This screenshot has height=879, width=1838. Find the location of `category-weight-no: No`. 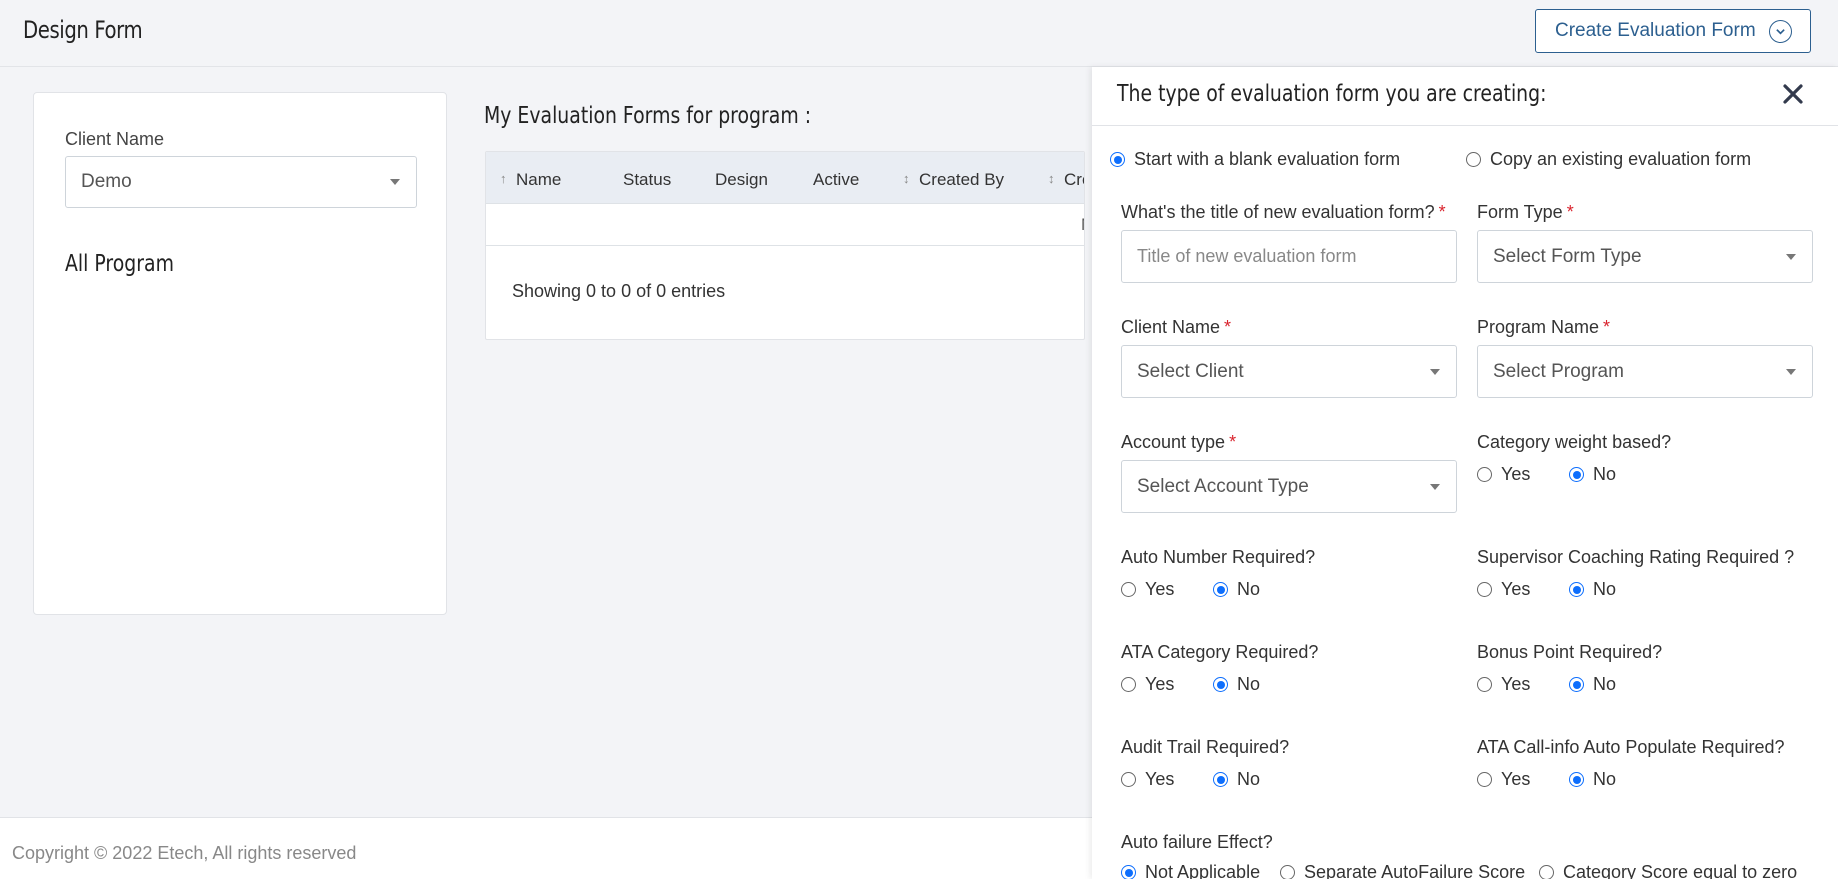

category-weight-no: No is located at coordinates (1592, 474).